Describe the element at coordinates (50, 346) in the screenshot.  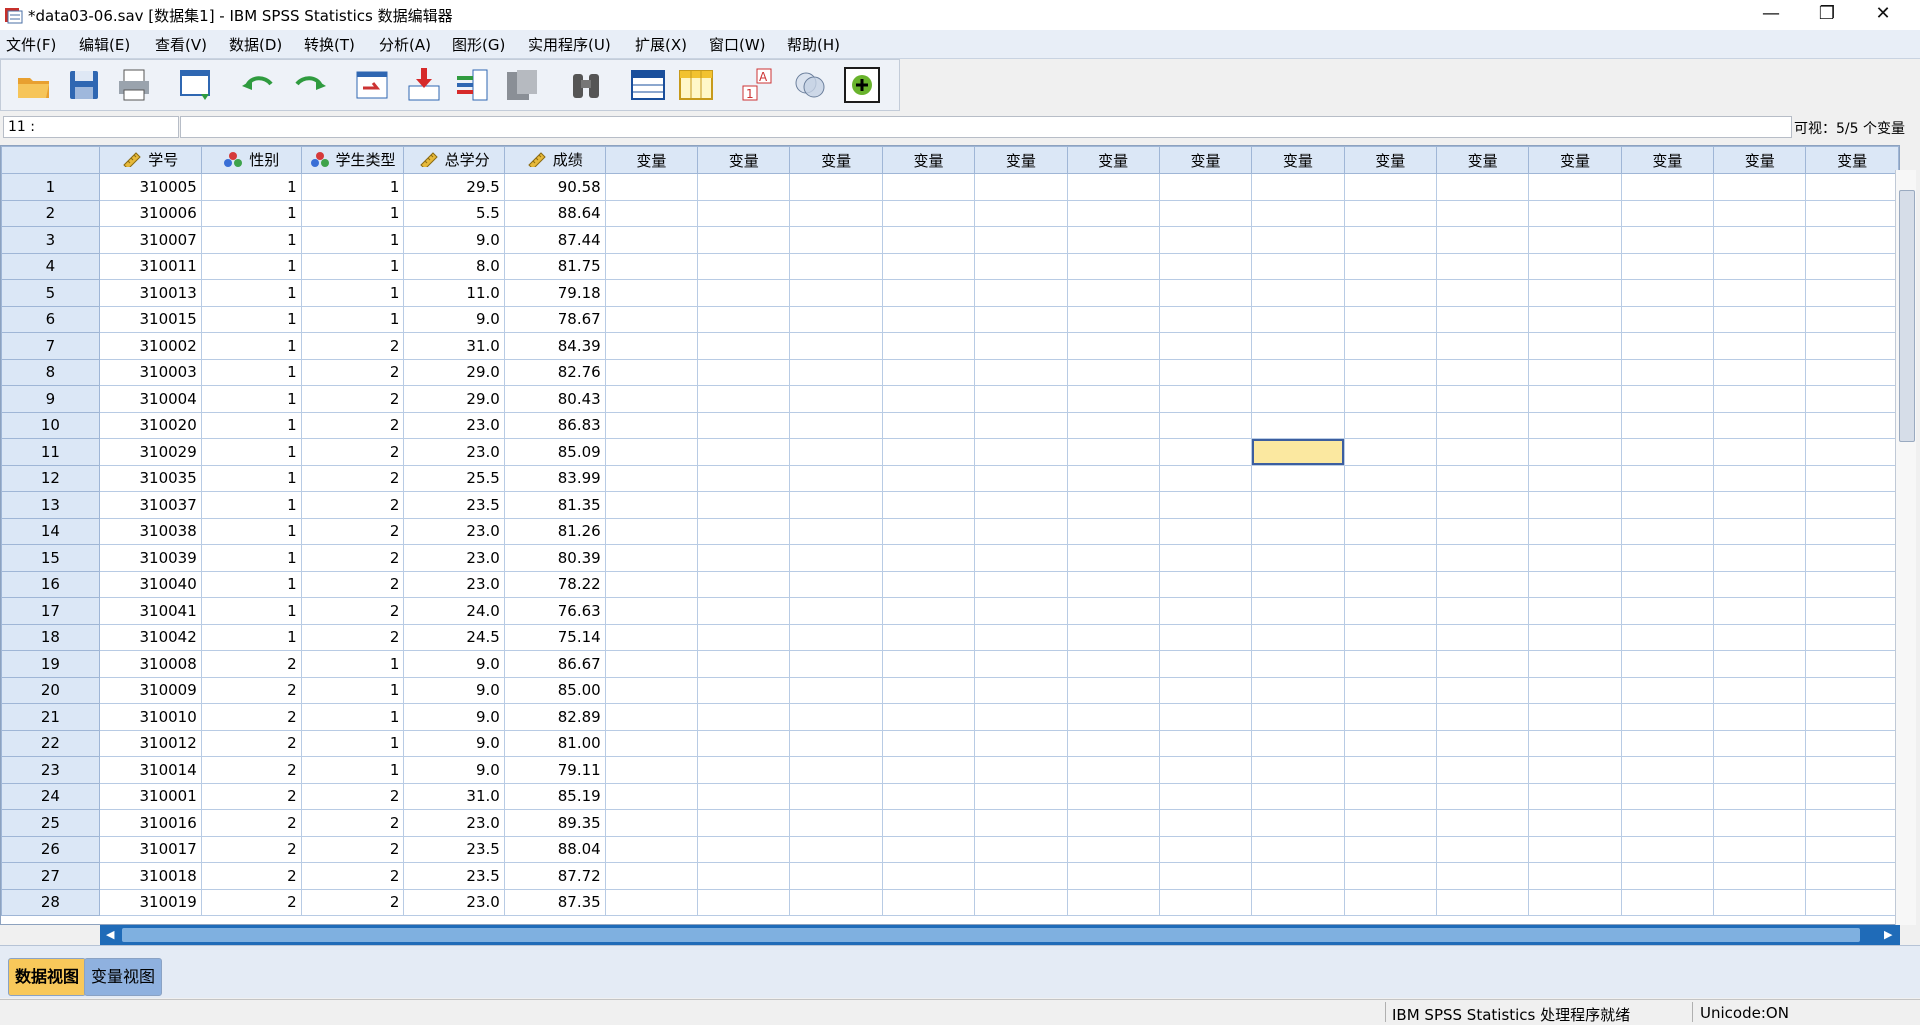
I see `row-number: 7` at that location.